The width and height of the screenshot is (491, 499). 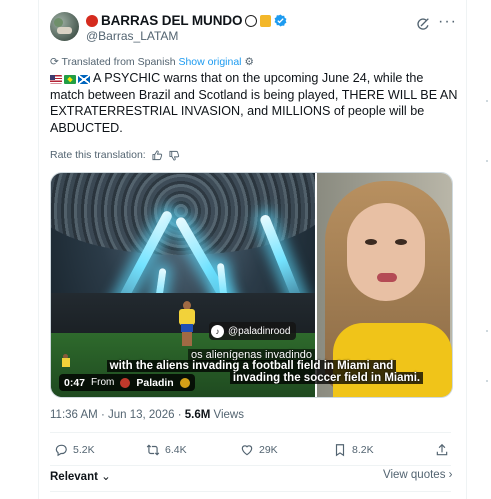 What do you see at coordinates (74, 477) in the screenshot?
I see `sort-label: Relevant` at bounding box center [74, 477].